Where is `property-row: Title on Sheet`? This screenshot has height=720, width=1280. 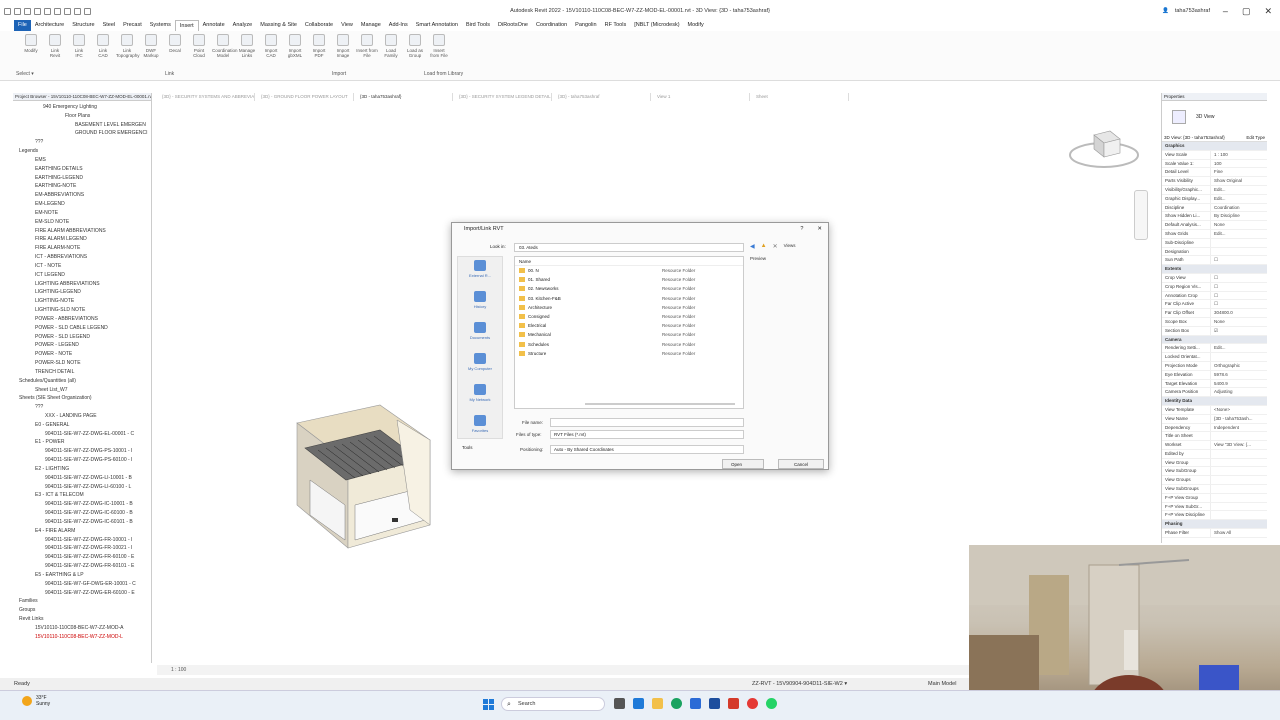 property-row: Title on Sheet is located at coordinates (1214, 437).